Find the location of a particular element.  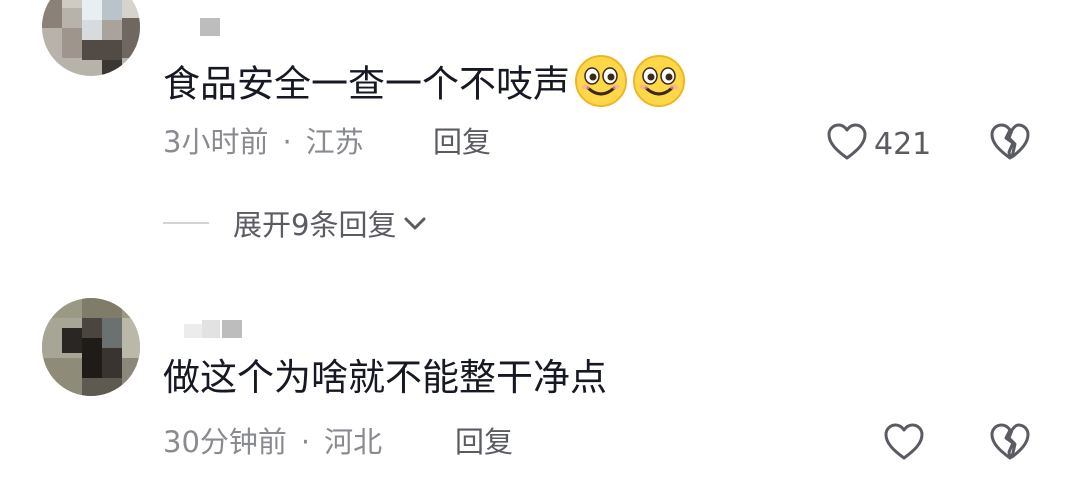

comment-meta: 3小时前 · 江苏 is located at coordinates (263, 142).